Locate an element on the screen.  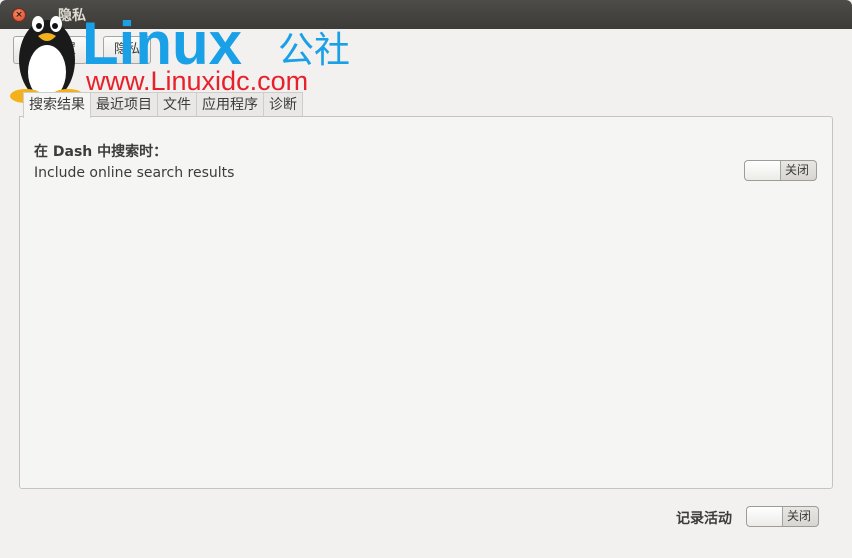
tab-files: 文件 is located at coordinates (177, 104).